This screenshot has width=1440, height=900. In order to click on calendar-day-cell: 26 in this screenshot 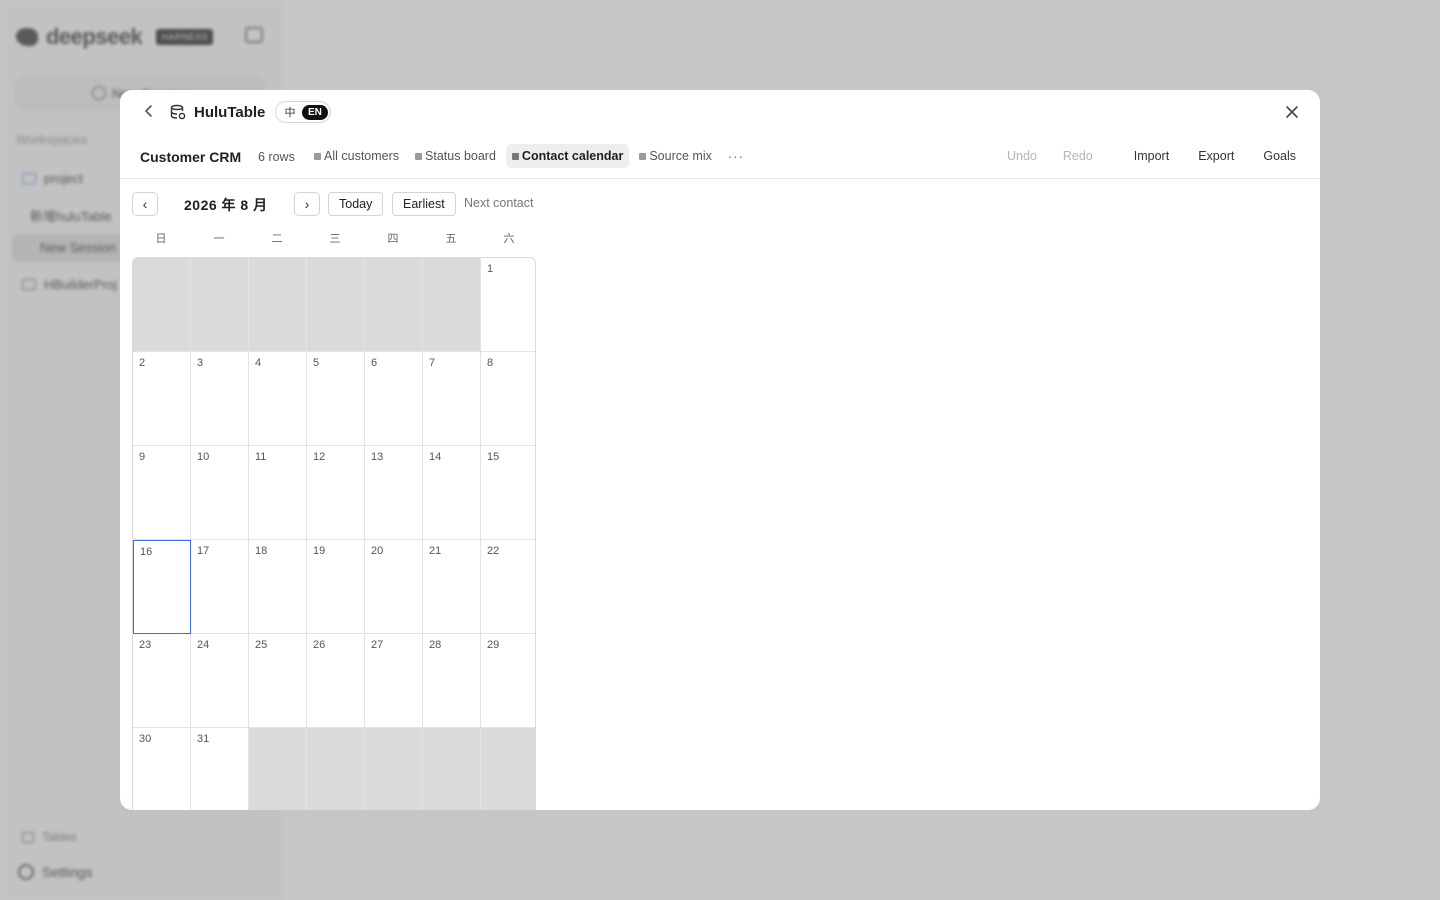, I will do `click(336, 681)`.